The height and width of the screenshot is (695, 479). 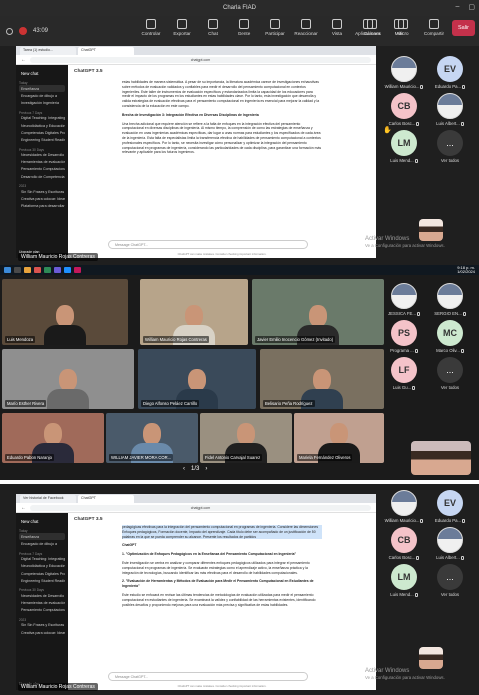 I want to click on video-tile: Diego Alfonso Peláez Carrillo, so click(x=197, y=379).